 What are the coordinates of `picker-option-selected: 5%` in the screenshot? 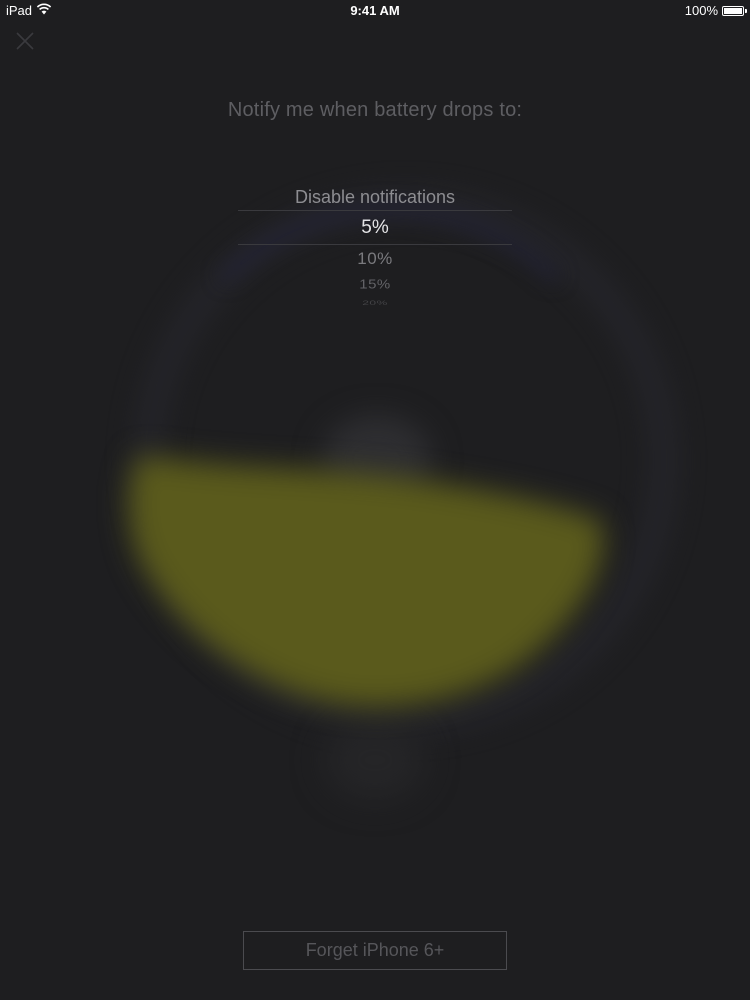 It's located at (375, 228).